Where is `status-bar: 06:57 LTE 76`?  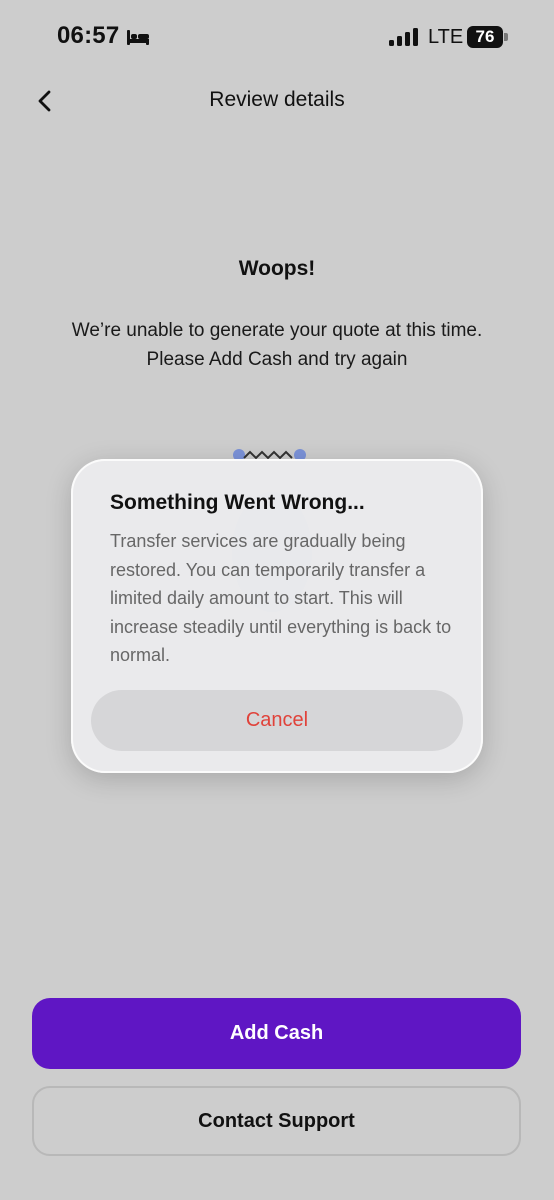
status-bar: 06:57 LTE 76 is located at coordinates (277, 40).